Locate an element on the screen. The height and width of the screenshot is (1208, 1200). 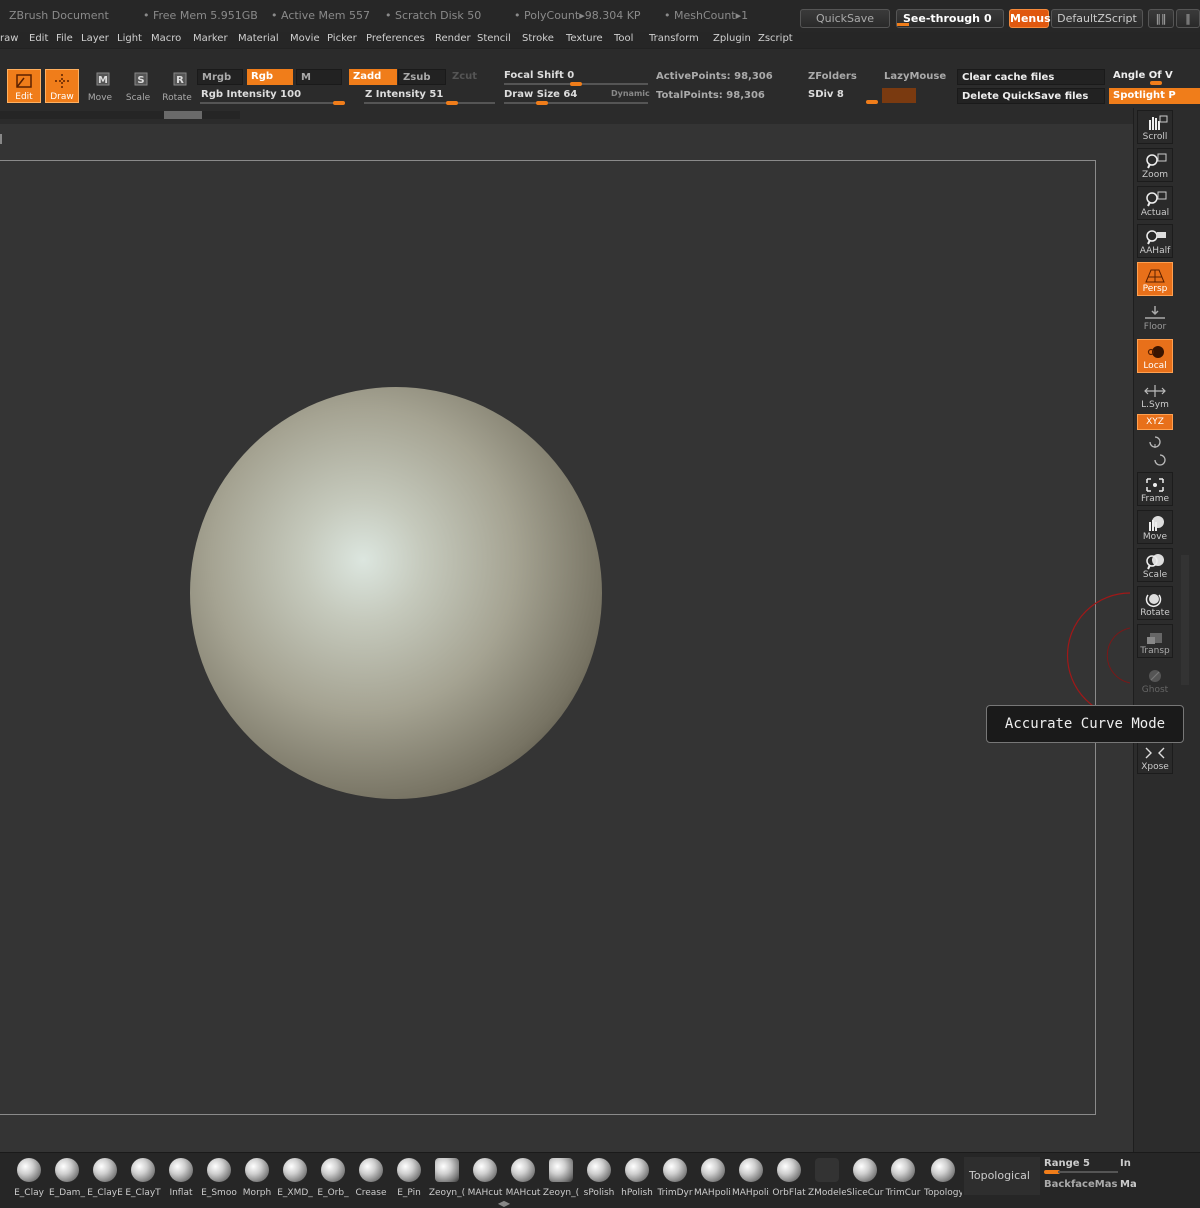
xyz-button: XYZ is located at coordinates (1155, 422).